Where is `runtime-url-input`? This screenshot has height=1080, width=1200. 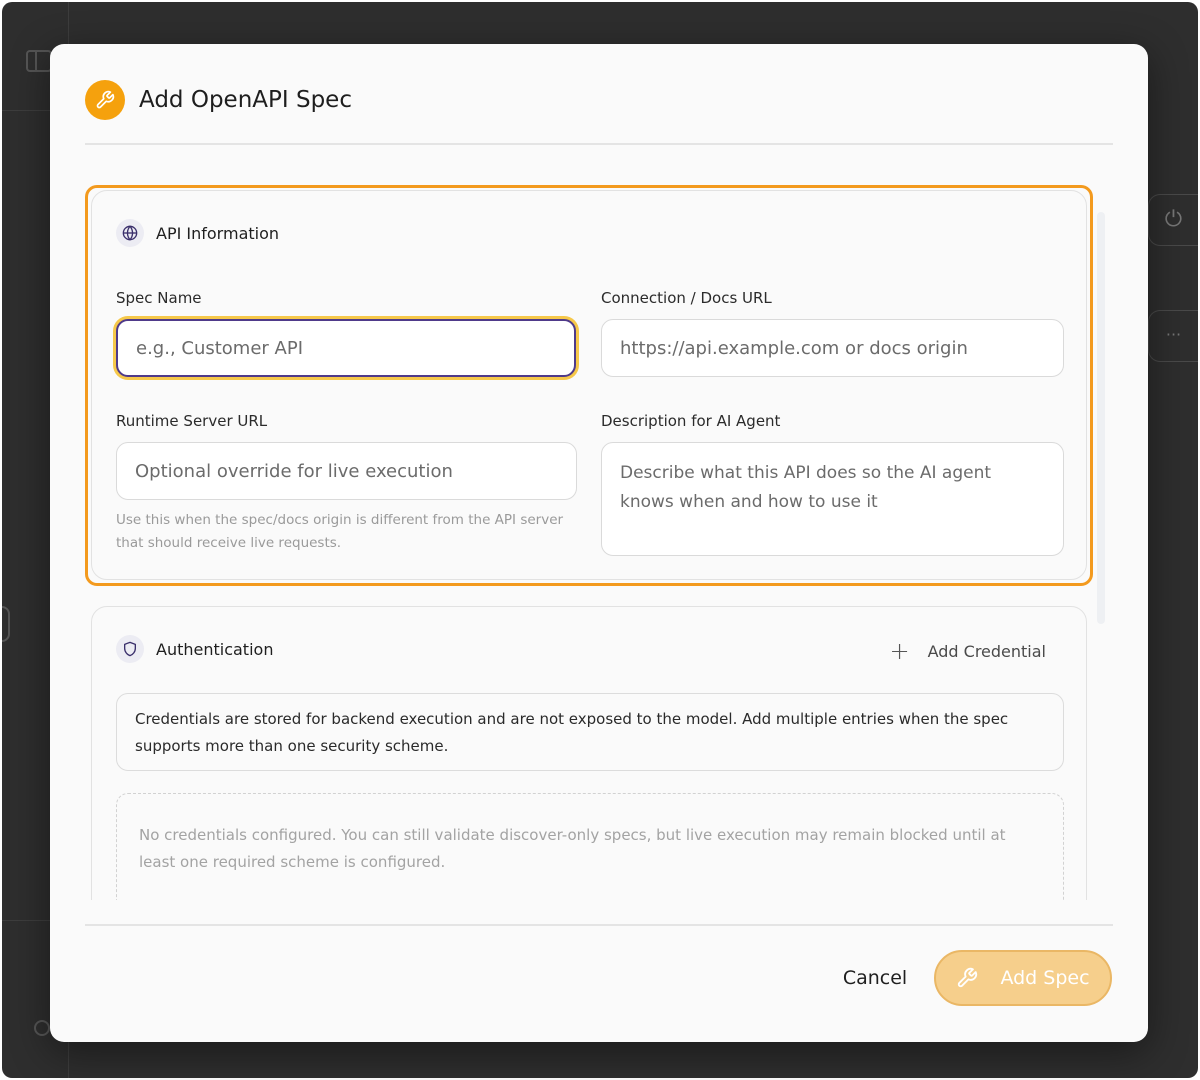 runtime-url-input is located at coordinates (346, 471).